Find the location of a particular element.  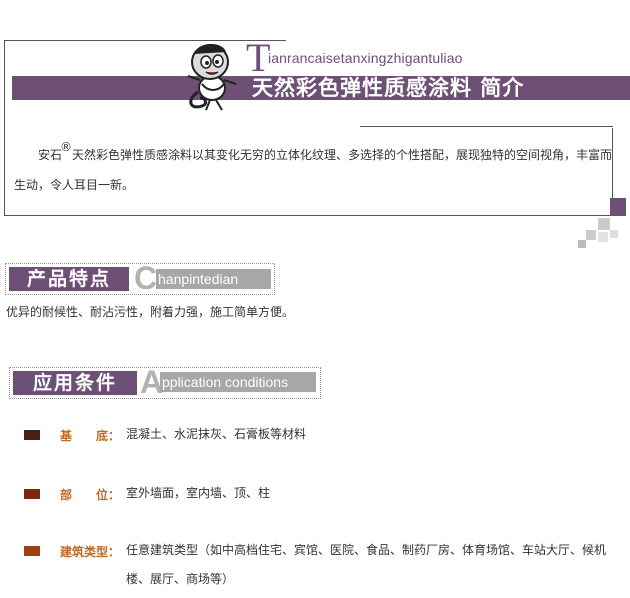

condition-value-location: 室外墙面，室内墙、顶、柱 is located at coordinates (198, 493).